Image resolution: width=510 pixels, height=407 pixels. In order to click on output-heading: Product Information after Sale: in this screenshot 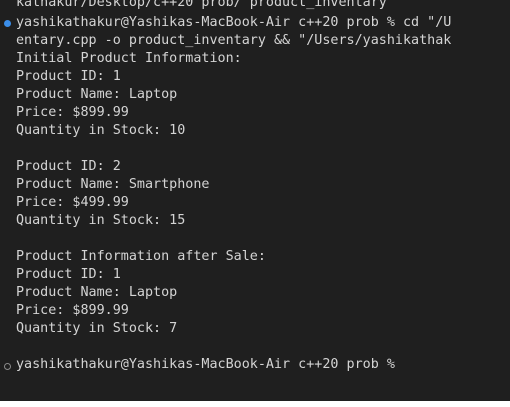, I will do `click(141, 256)`.